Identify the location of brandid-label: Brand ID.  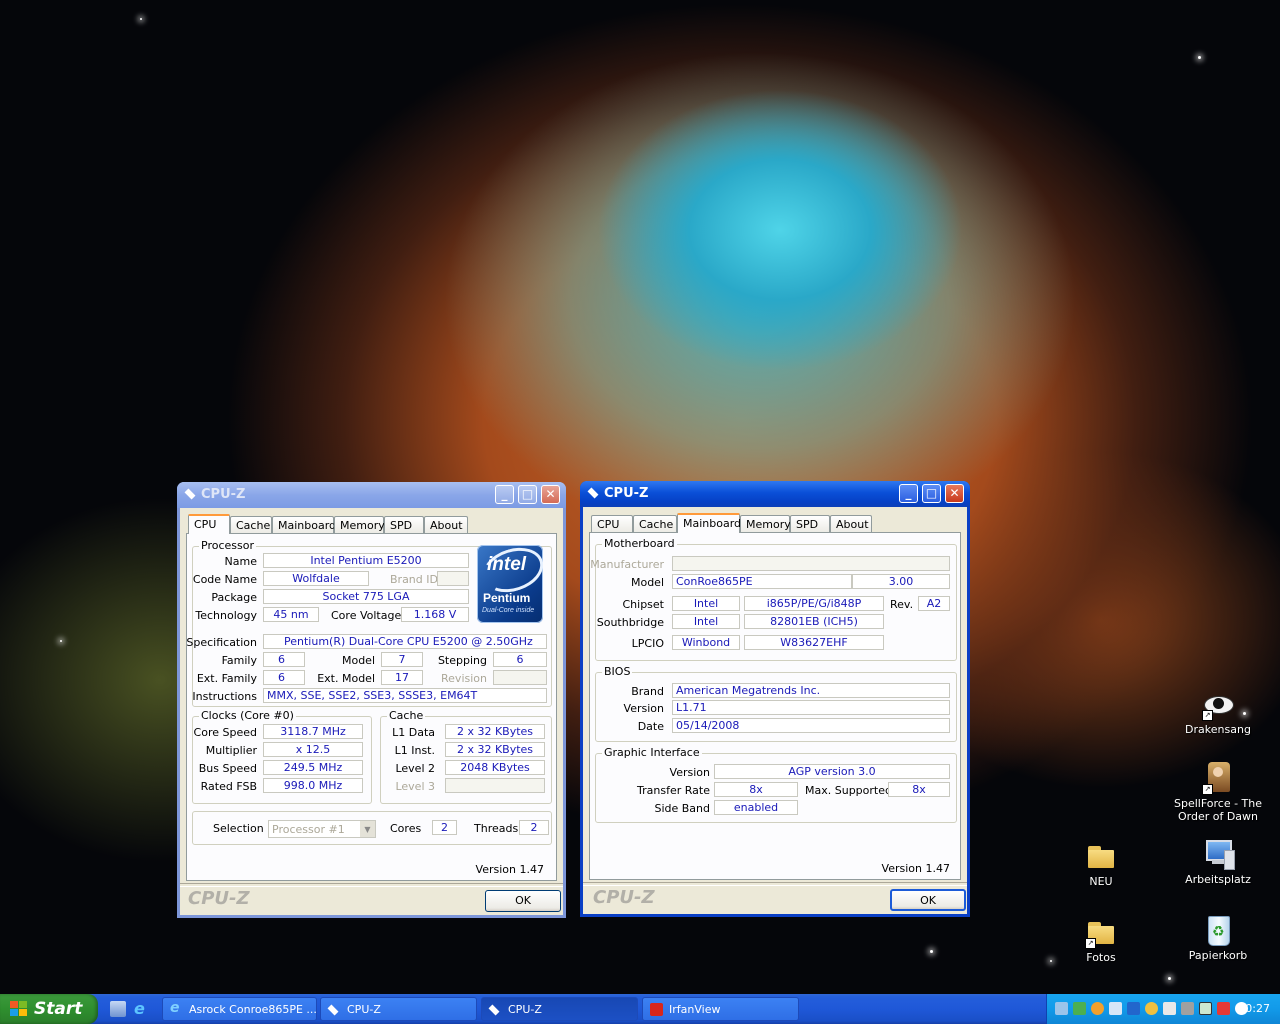
(414, 579).